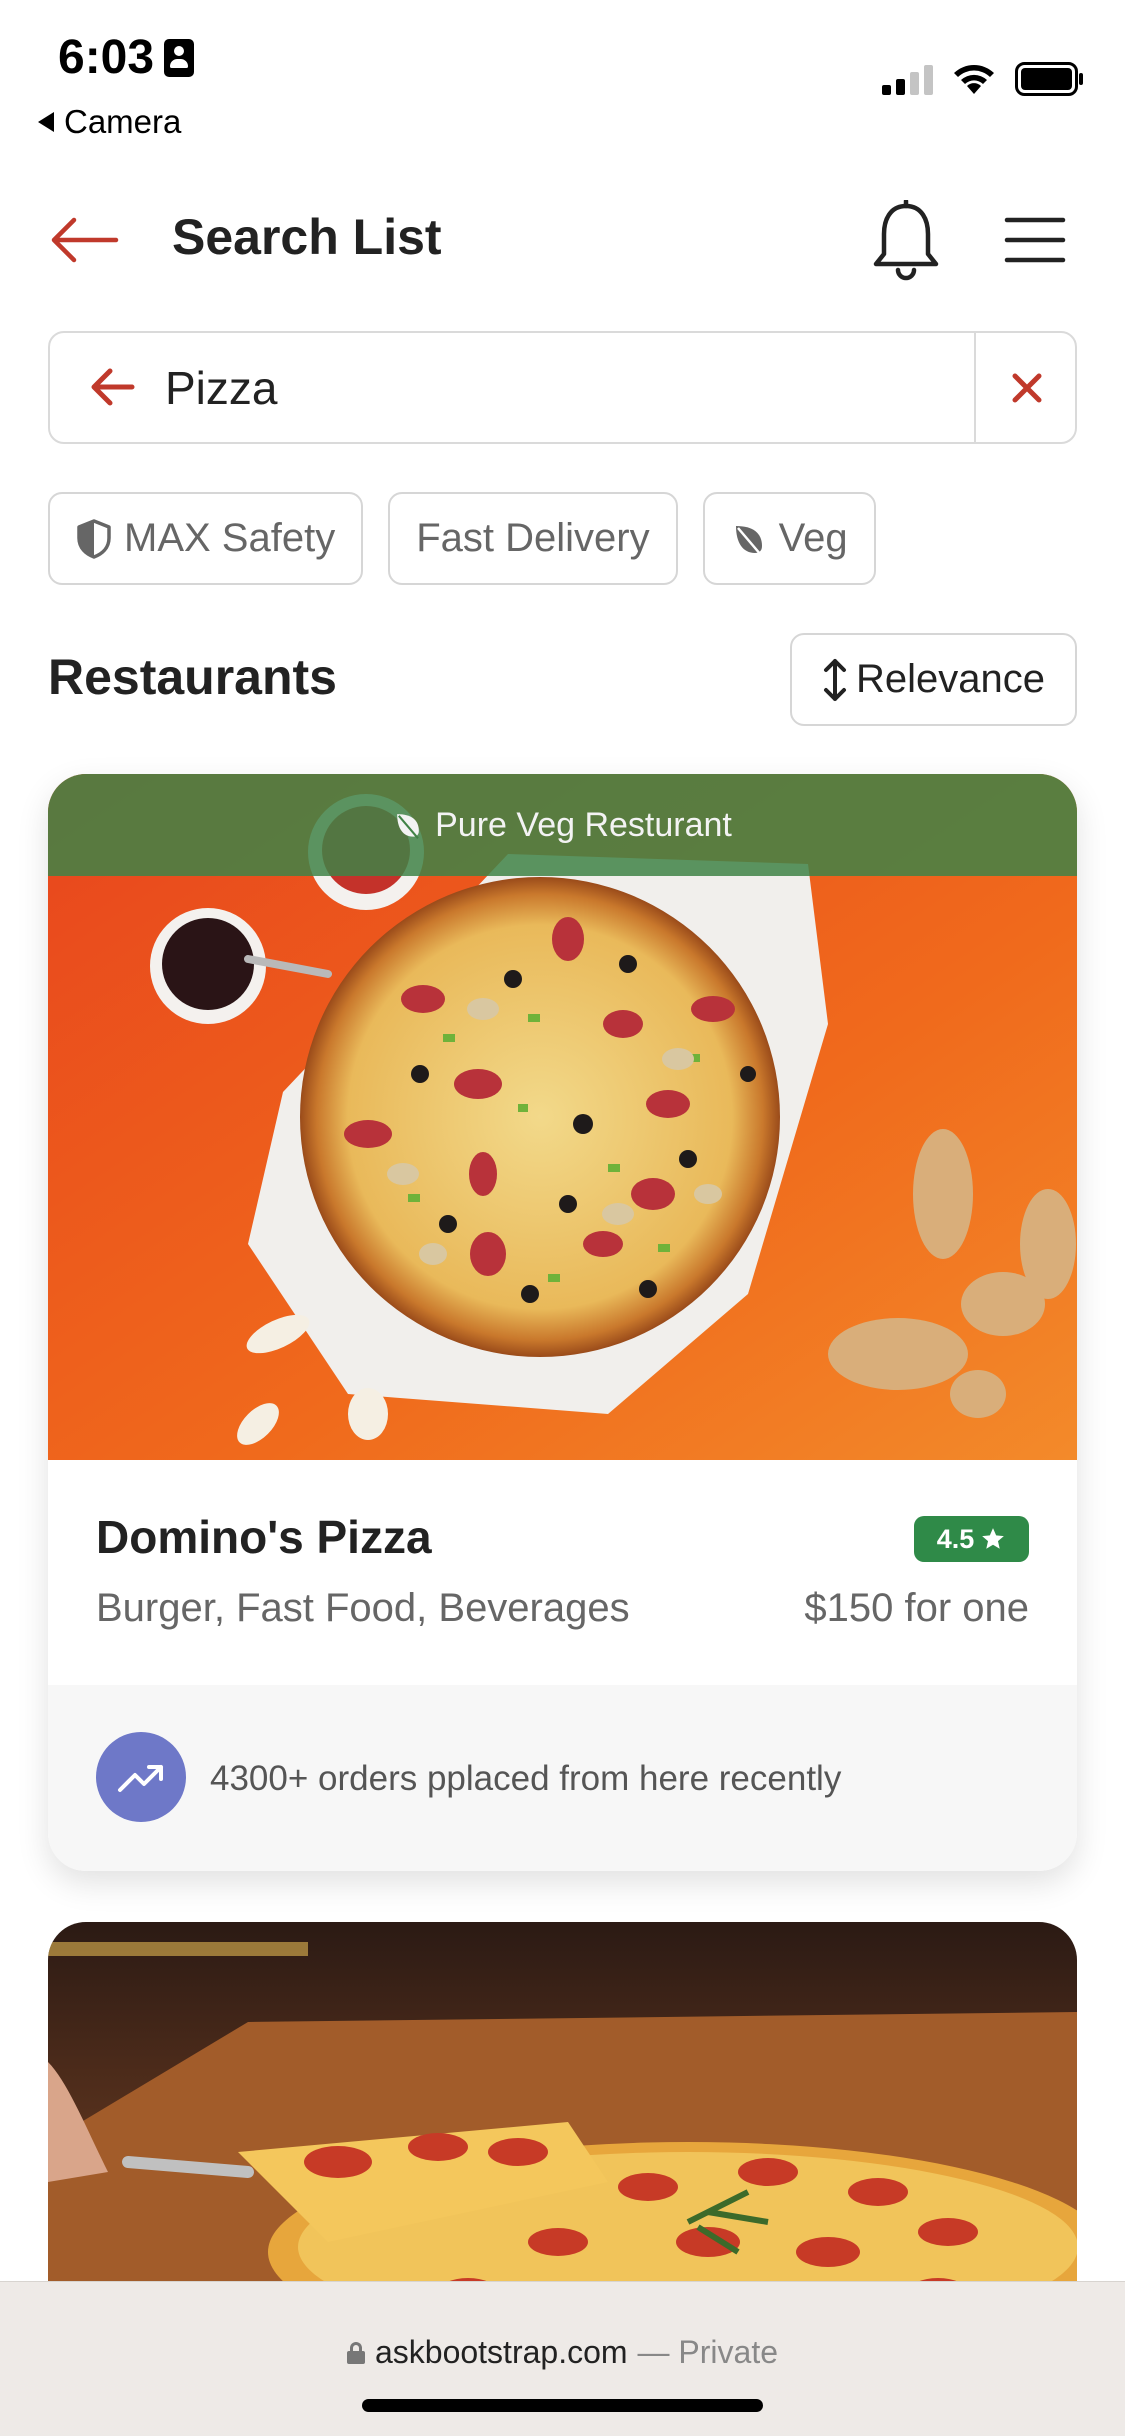 The width and height of the screenshot is (1125, 2436). I want to click on clear-search-button, so click(1027, 387).